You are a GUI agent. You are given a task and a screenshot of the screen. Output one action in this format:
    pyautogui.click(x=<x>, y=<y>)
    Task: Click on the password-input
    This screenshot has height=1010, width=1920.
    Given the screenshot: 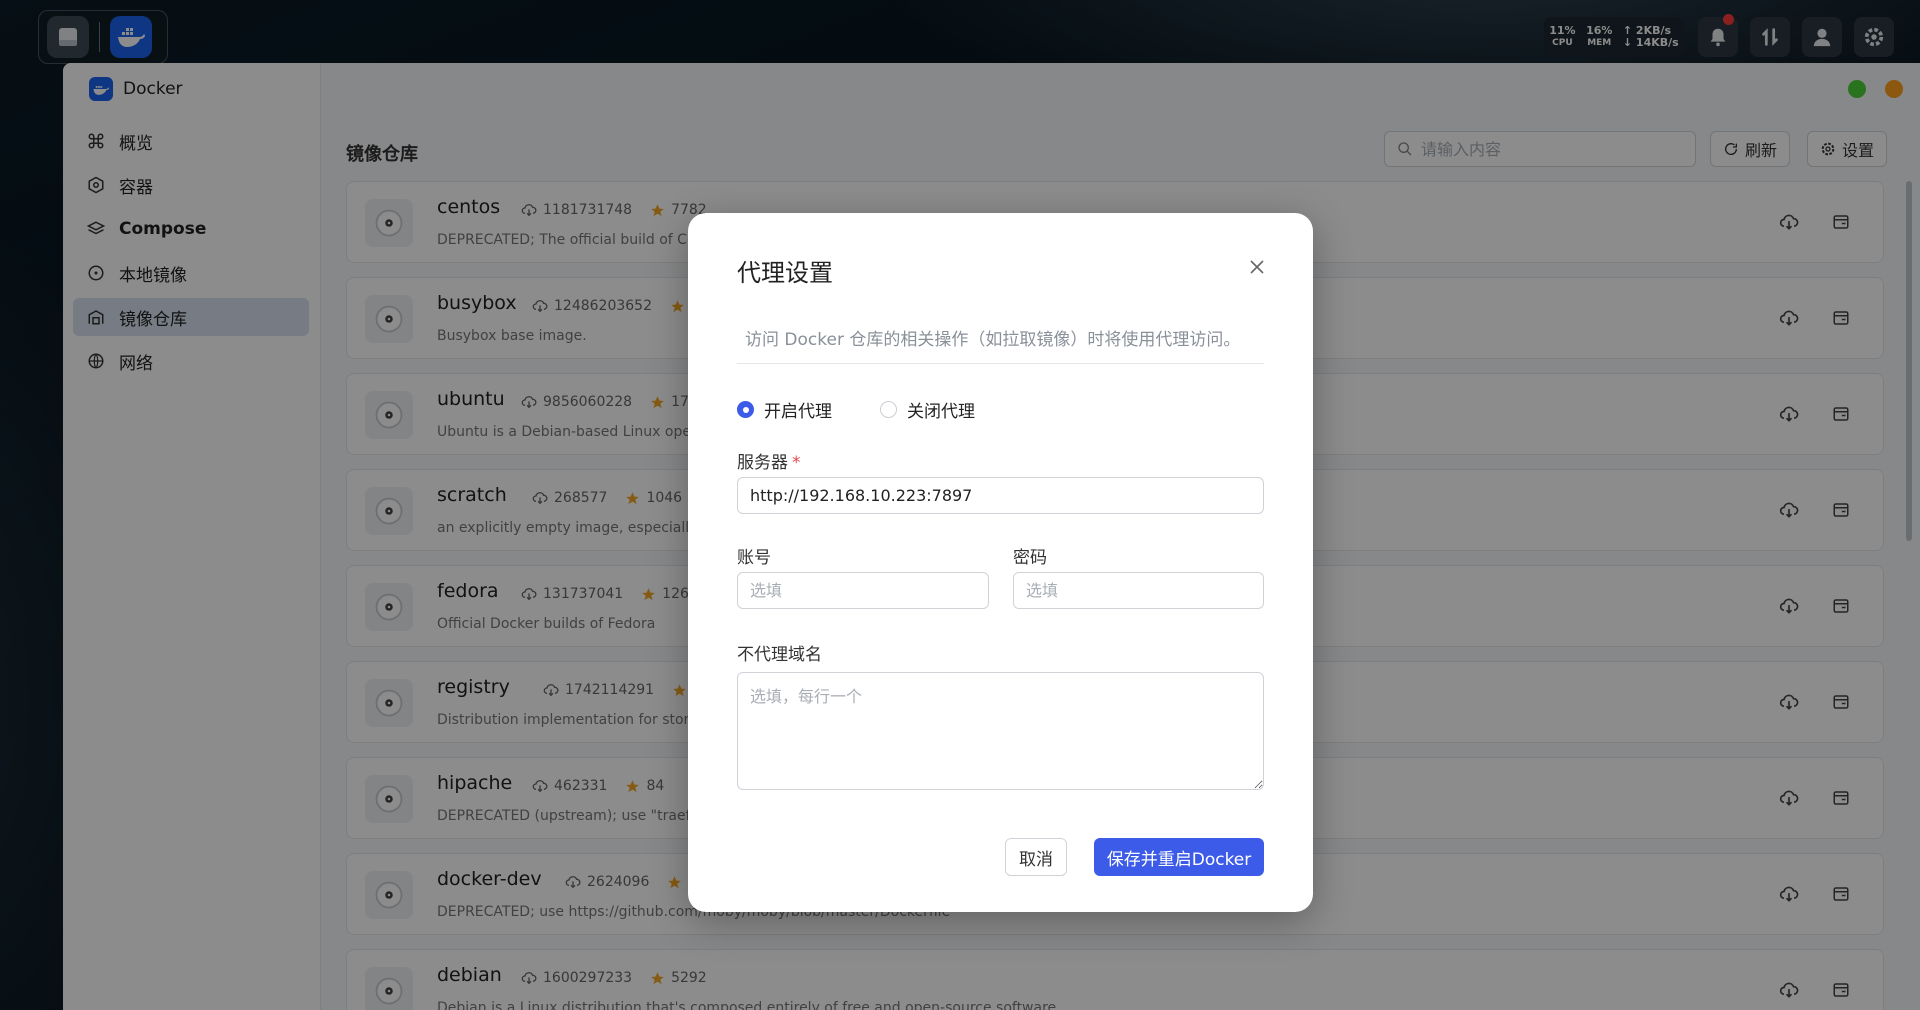 What is the action you would take?
    pyautogui.click(x=1138, y=590)
    